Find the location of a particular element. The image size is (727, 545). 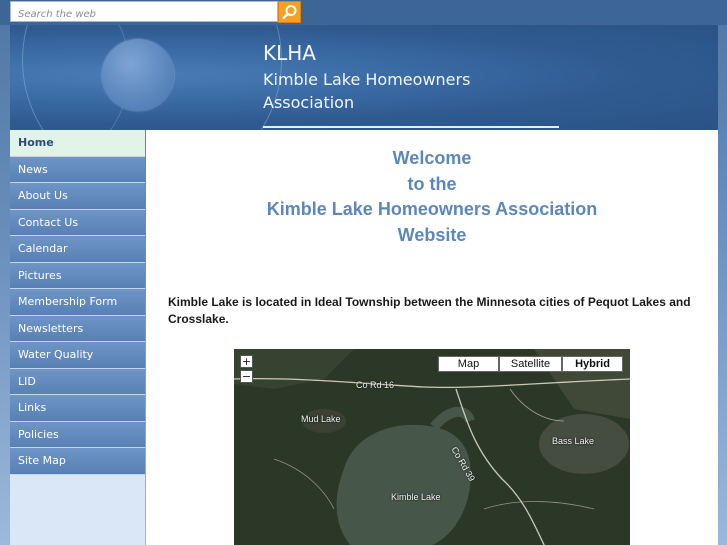

nav-item-news: News is located at coordinates (77, 169).